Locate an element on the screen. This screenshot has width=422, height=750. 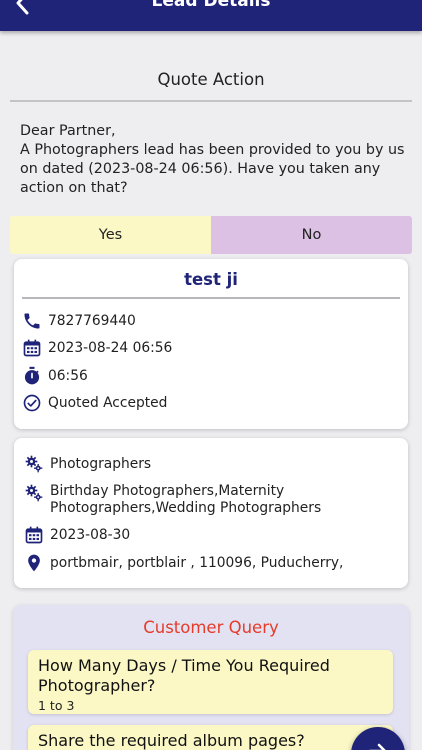
lead-status: Quoted Accepted is located at coordinates (108, 403).